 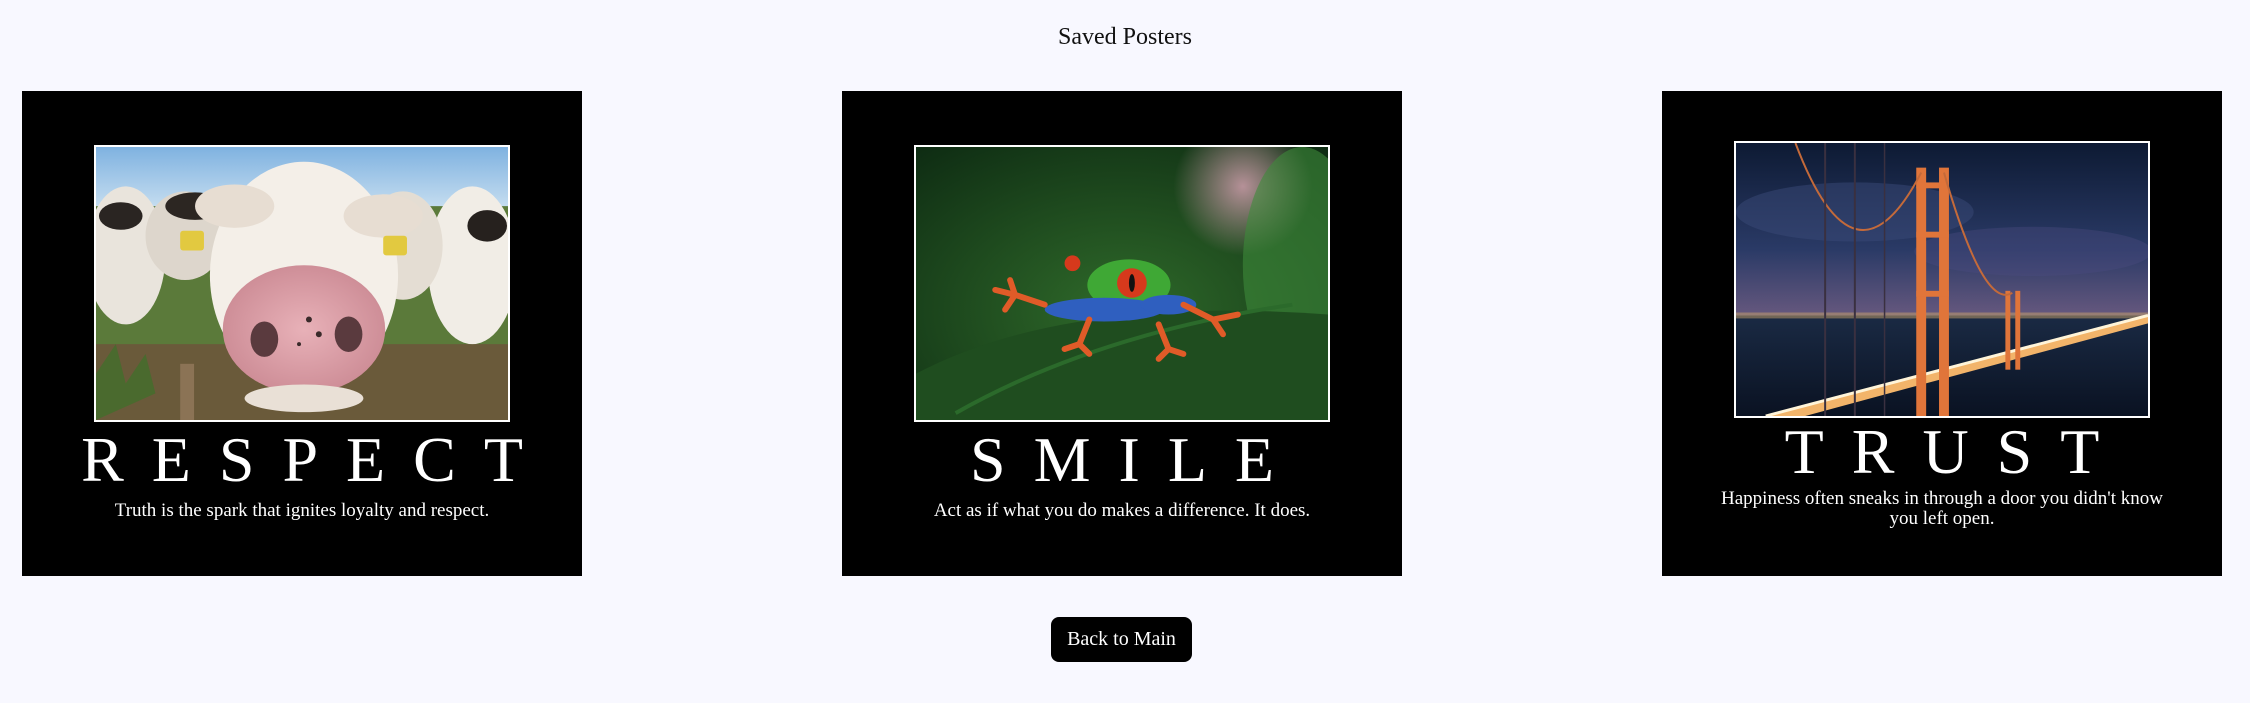 I want to click on golden-gate-bridge-night-photo, so click(x=1942, y=279).